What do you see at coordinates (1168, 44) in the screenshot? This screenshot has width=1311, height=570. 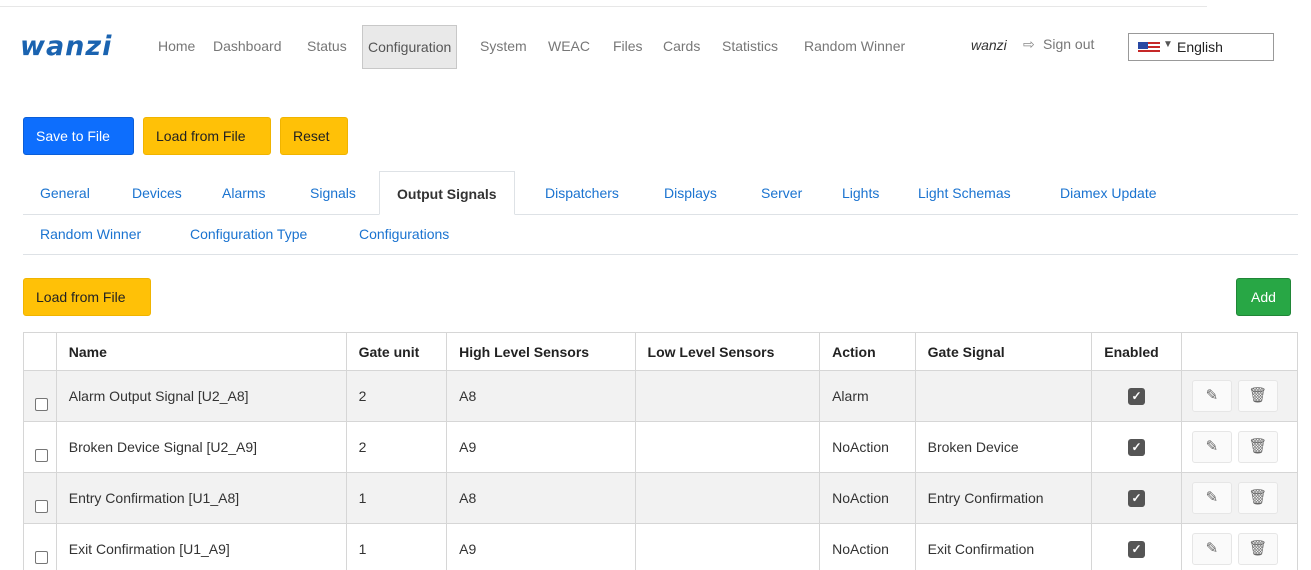 I see `caret-down-icon: ▼` at bounding box center [1168, 44].